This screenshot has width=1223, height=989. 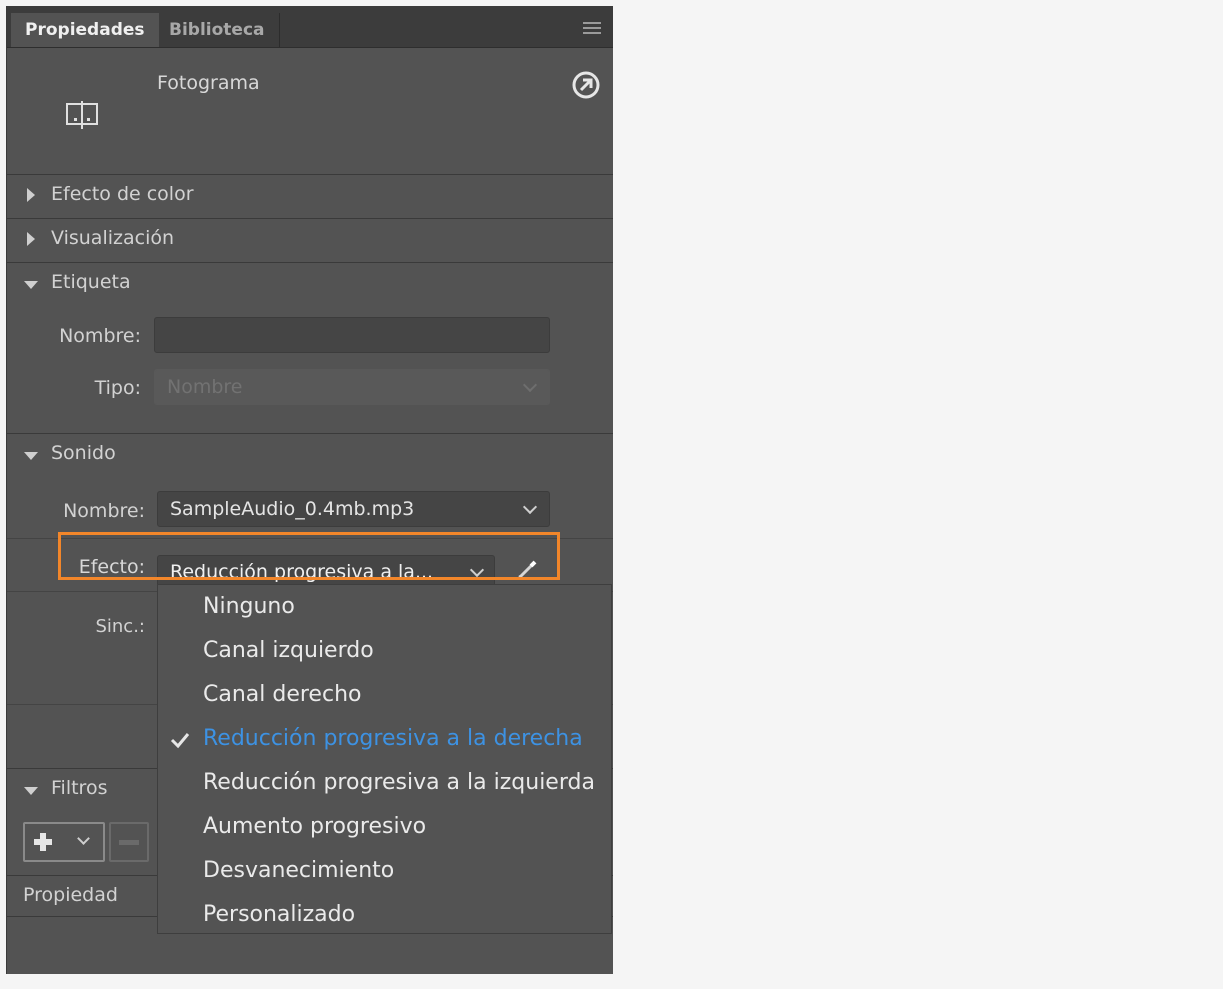 What do you see at coordinates (117, 388) in the screenshot?
I see `type-label: Tipo:` at bounding box center [117, 388].